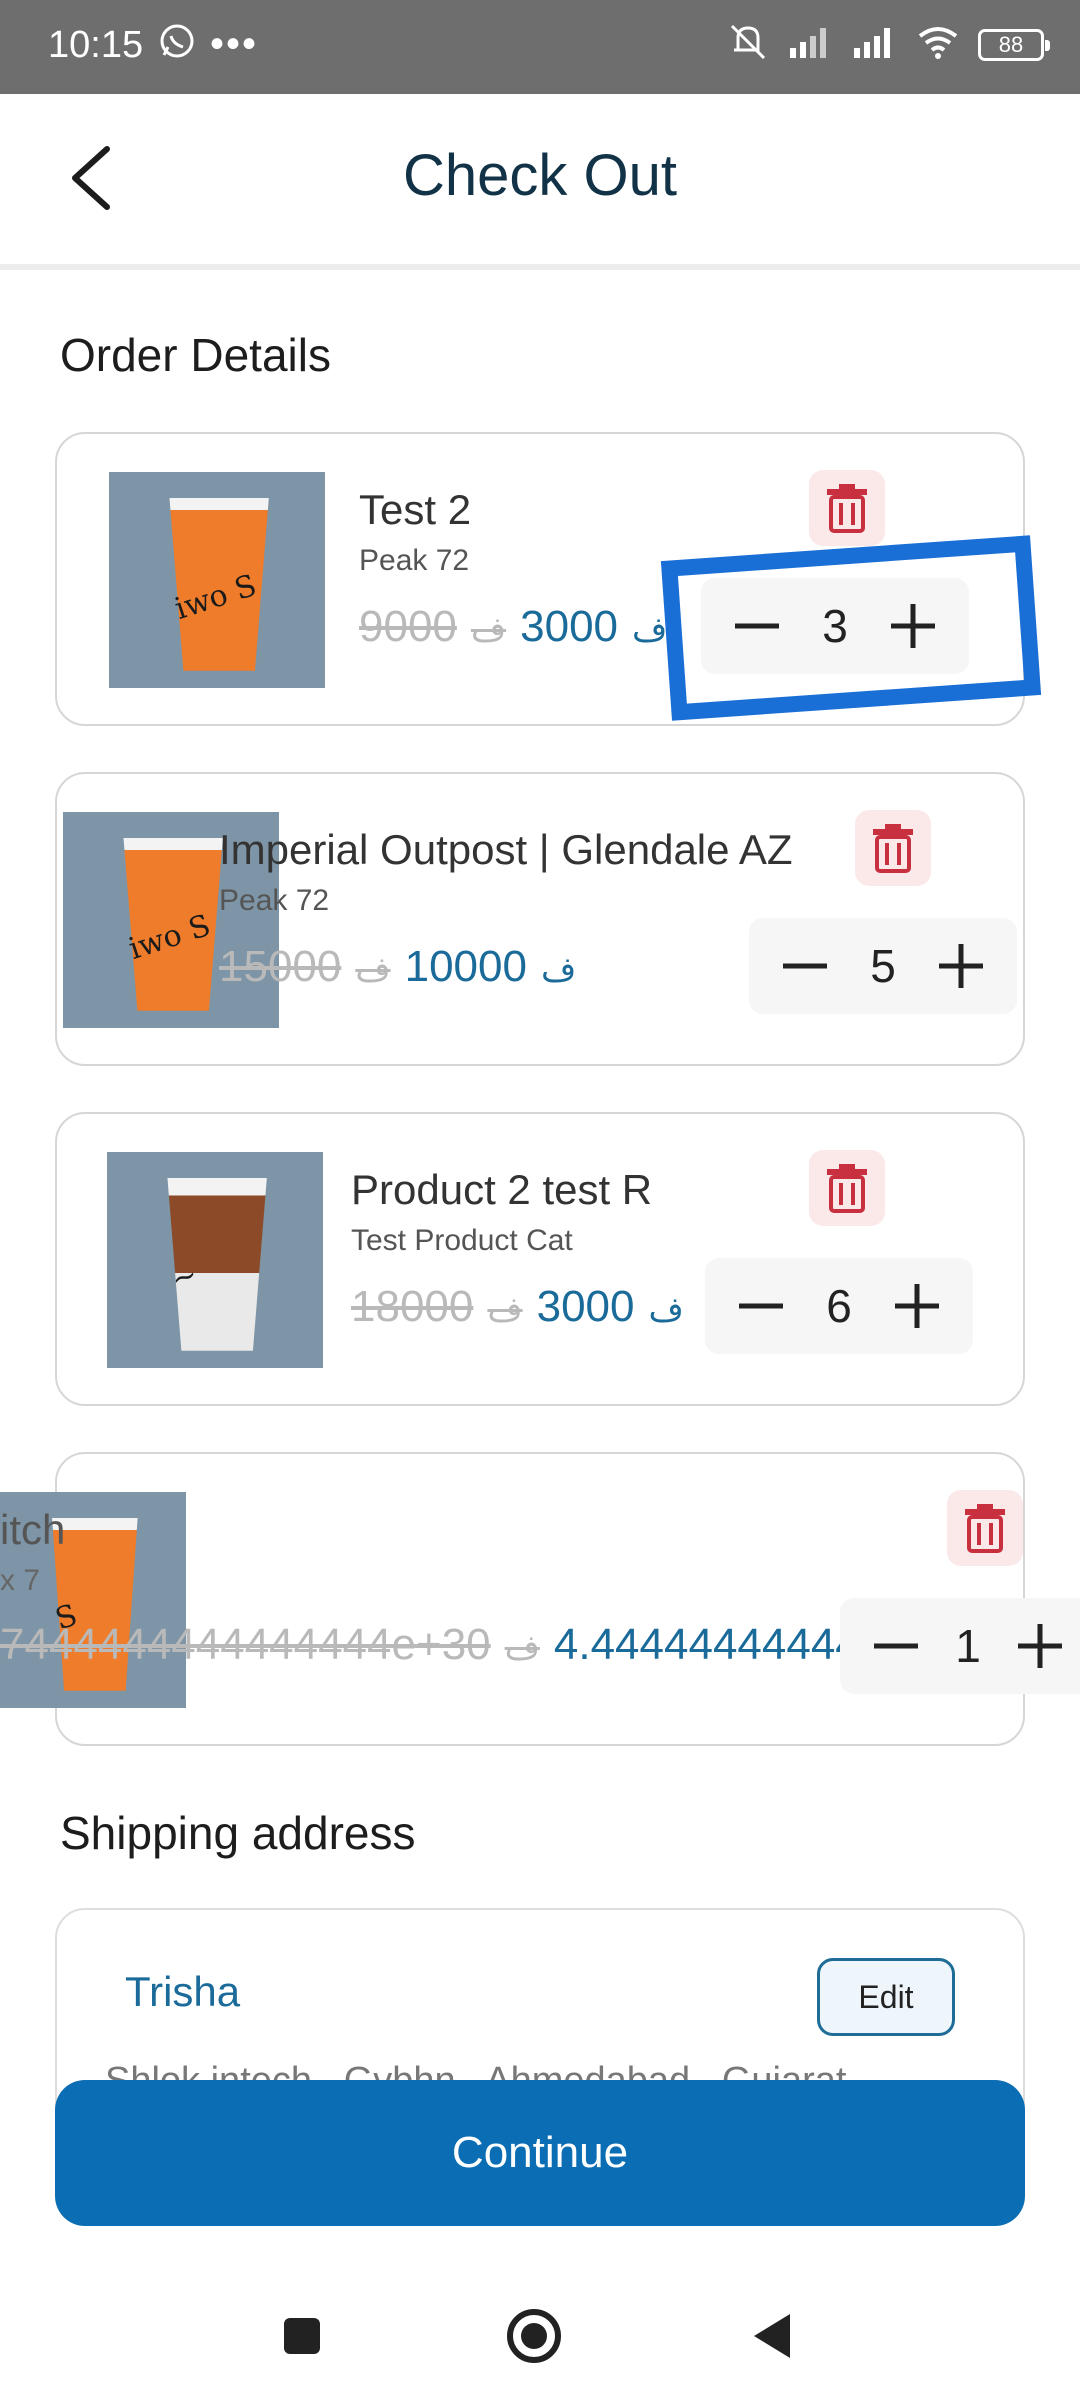 This screenshot has width=1080, height=2400. I want to click on discounted-price: 4.44444444444, so click(706, 1644).